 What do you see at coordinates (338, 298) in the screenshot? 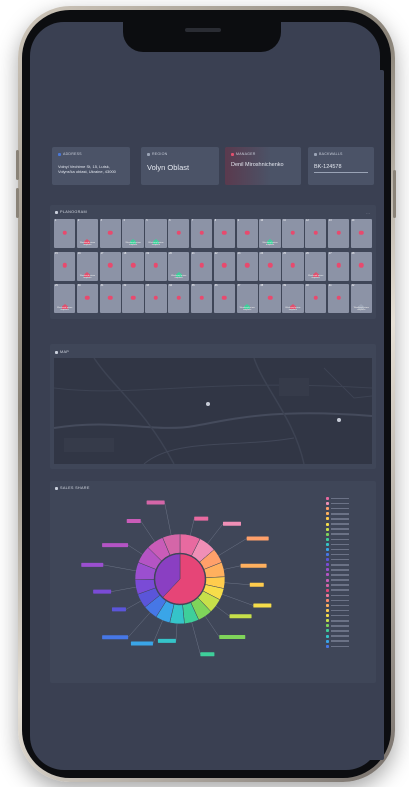
I see `planogram-cell: 41` at bounding box center [338, 298].